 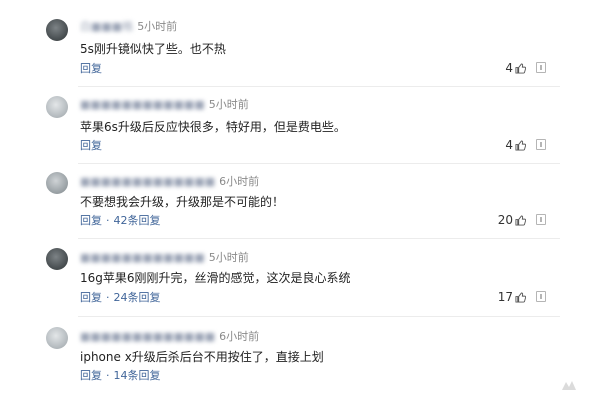 What do you see at coordinates (137, 220) in the screenshot?
I see `replies-link: 42条回复` at bounding box center [137, 220].